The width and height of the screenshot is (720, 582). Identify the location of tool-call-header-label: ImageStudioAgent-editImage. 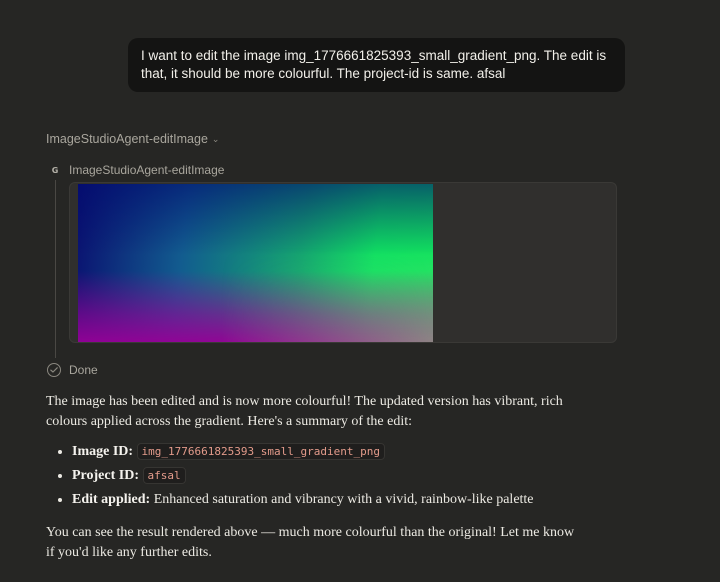
(127, 139).